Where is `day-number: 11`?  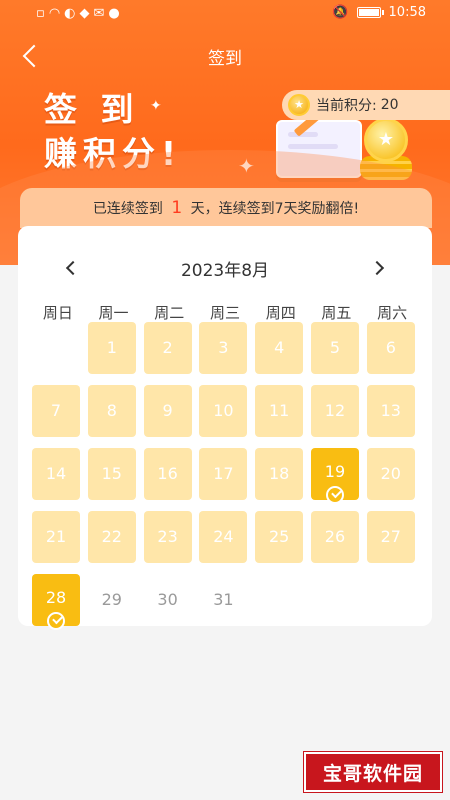
day-number: 11 is located at coordinates (279, 410).